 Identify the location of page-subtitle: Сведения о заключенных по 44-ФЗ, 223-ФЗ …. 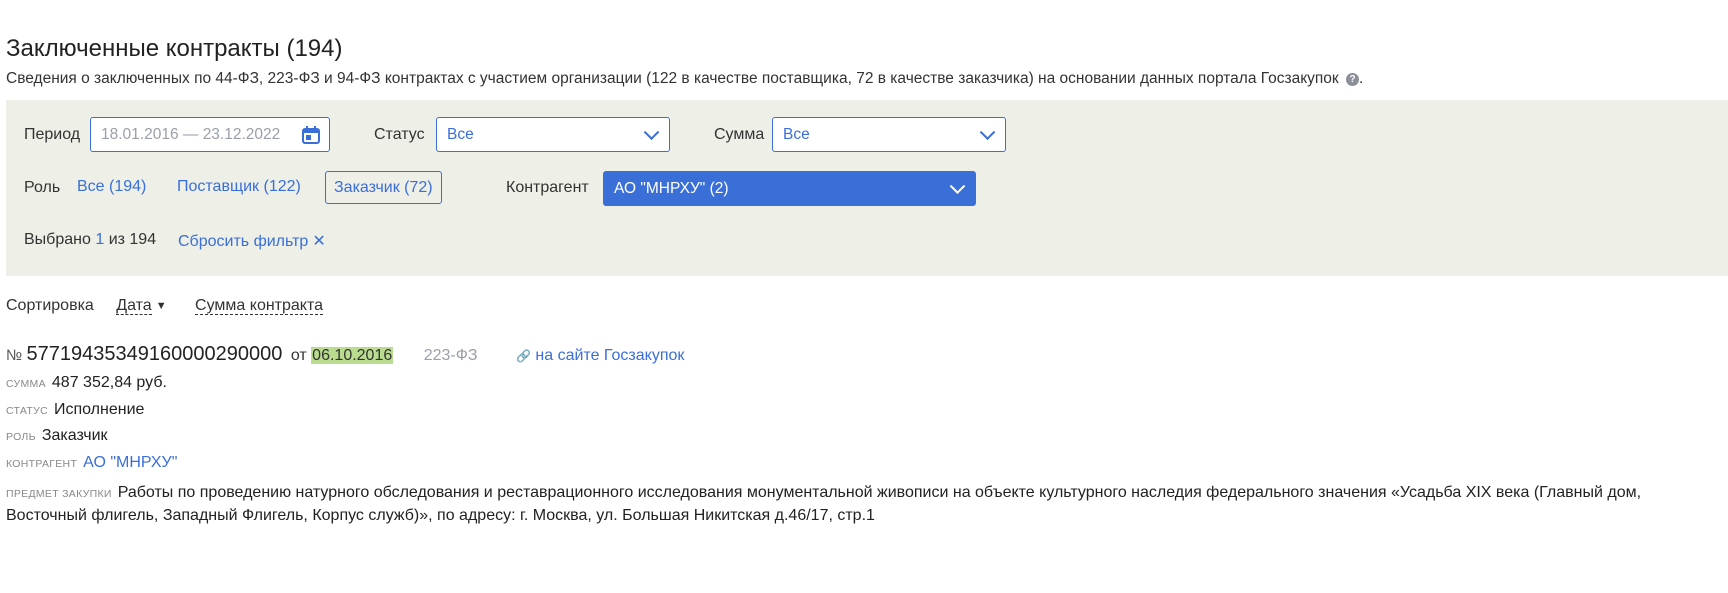
(684, 79).